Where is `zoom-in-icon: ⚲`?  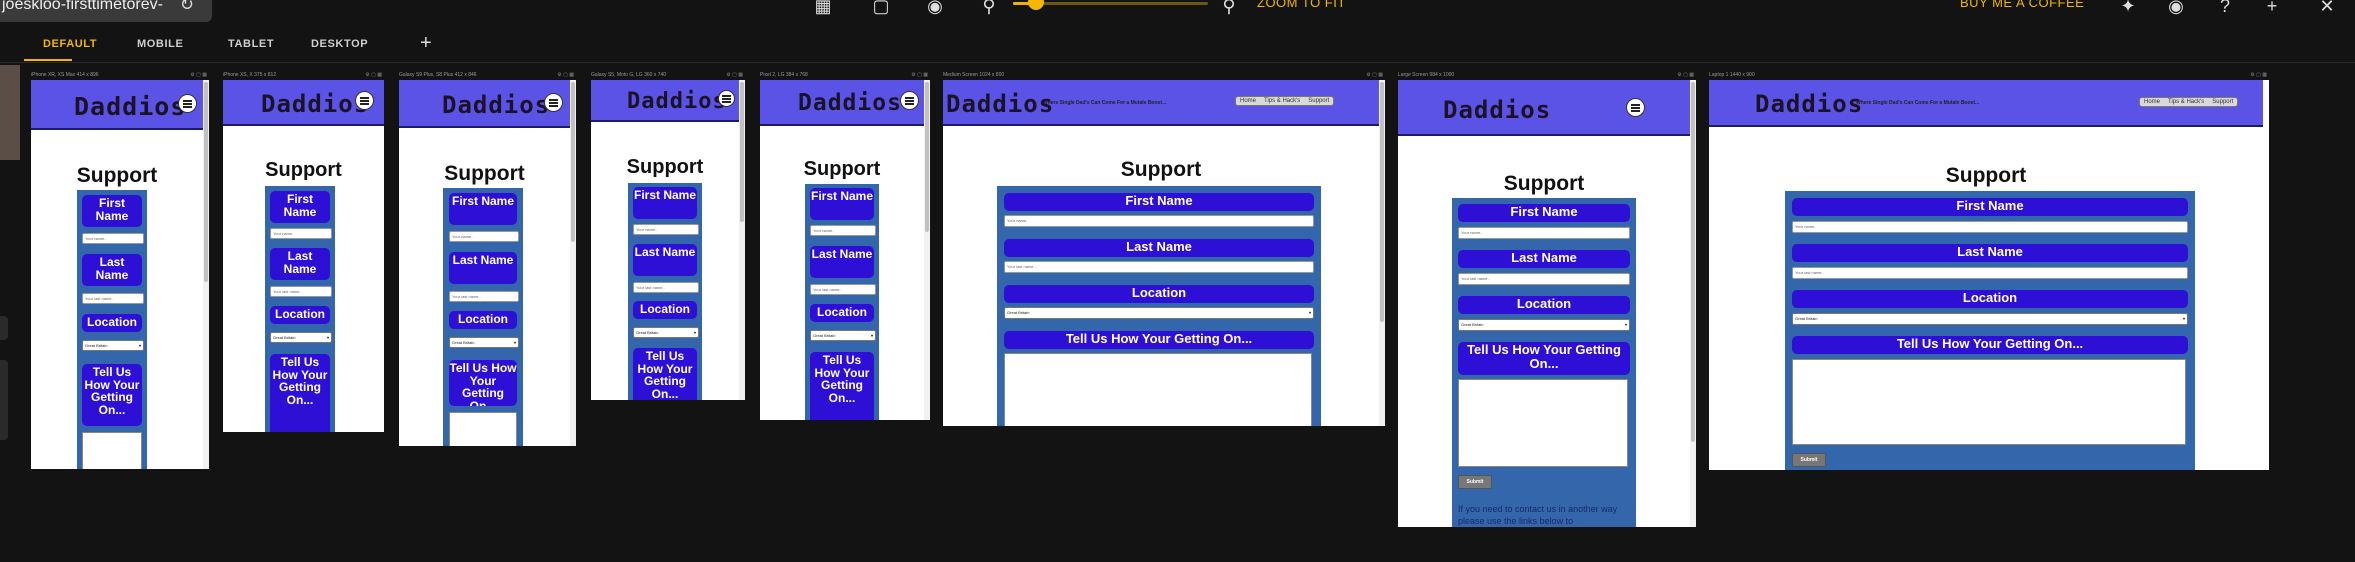
zoom-in-icon: ⚲ is located at coordinates (1229, 9).